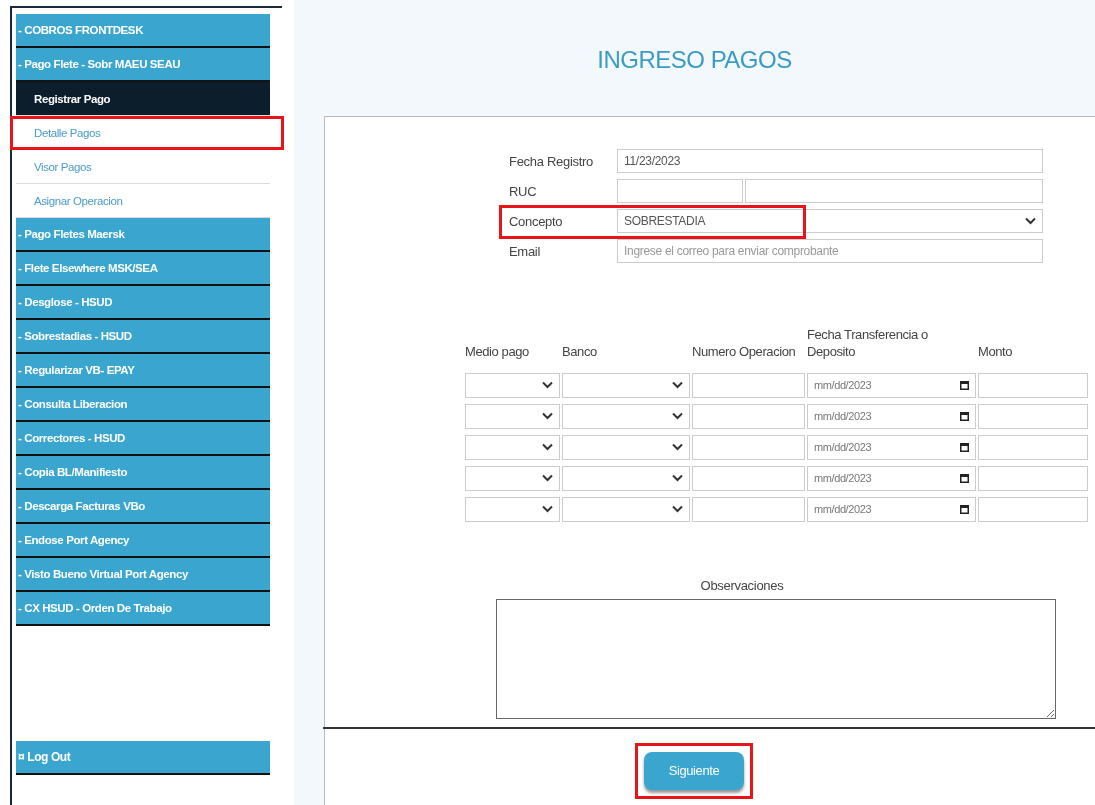 Image resolution: width=1095 pixels, height=805 pixels. Describe the element at coordinates (694, 60) in the screenshot. I see `page-title: INGRESO PAGOS` at that location.